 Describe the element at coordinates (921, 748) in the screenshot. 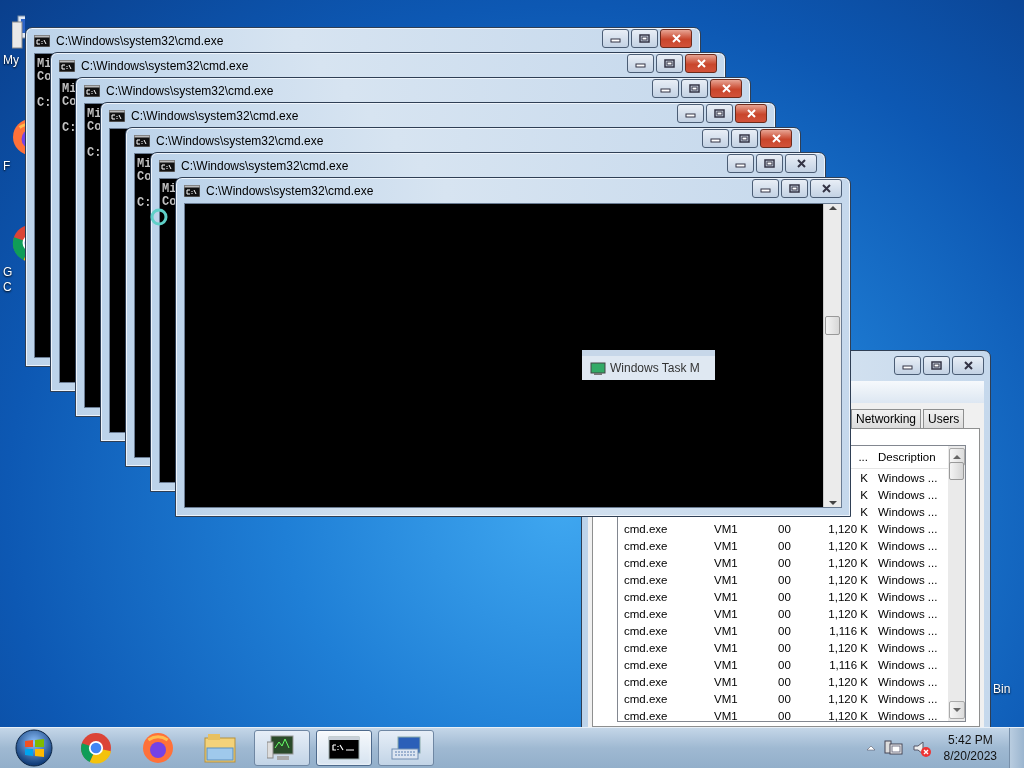

I see `speaker-muted-icon` at that location.